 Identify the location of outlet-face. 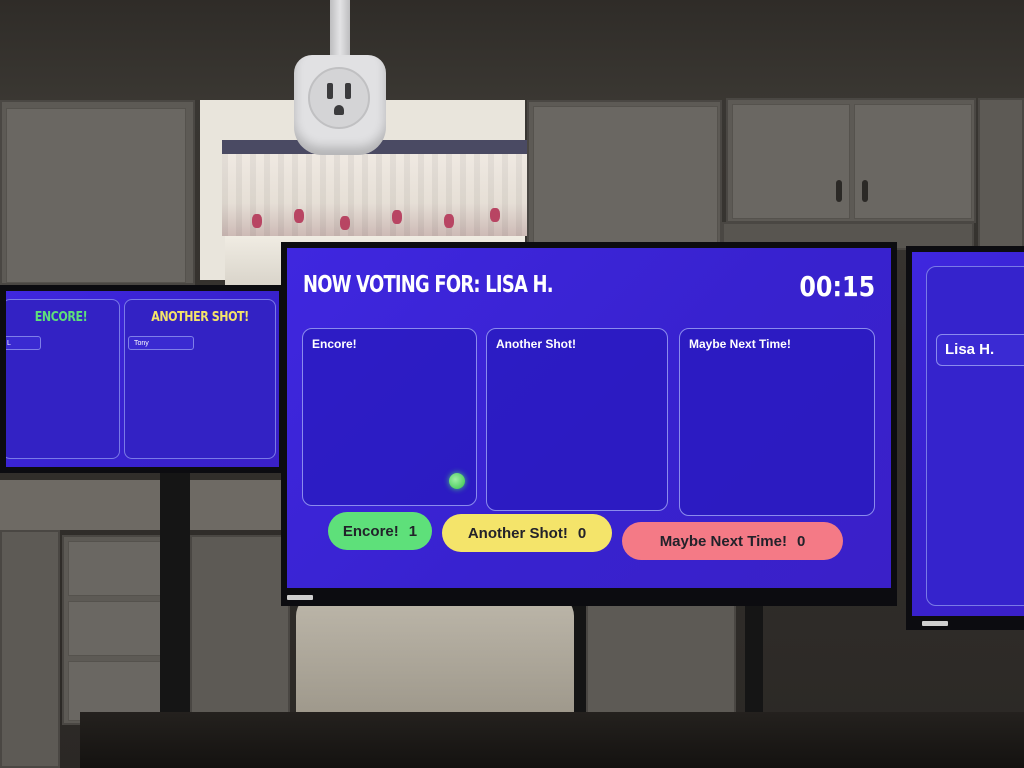
(339, 98).